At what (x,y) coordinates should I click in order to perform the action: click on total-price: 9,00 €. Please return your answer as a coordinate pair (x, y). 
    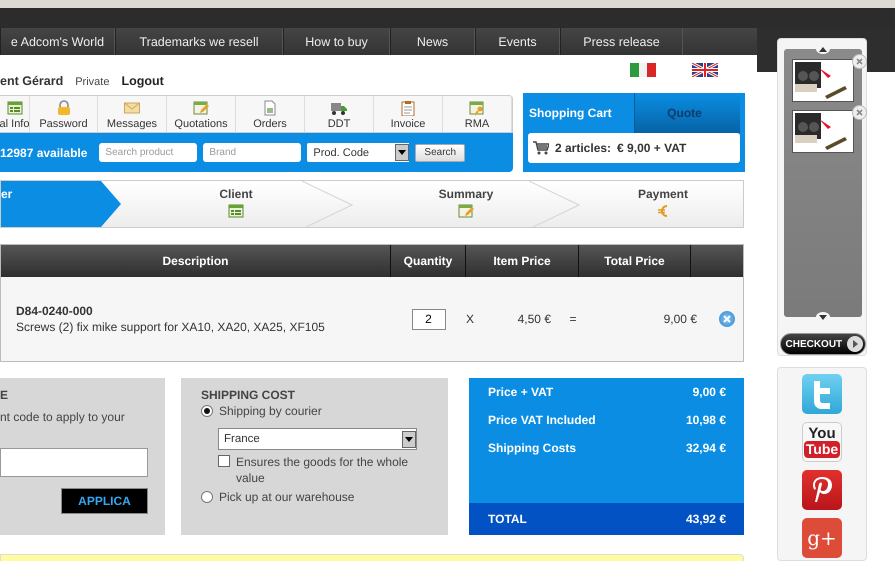
    Looking at the image, I should click on (679, 319).